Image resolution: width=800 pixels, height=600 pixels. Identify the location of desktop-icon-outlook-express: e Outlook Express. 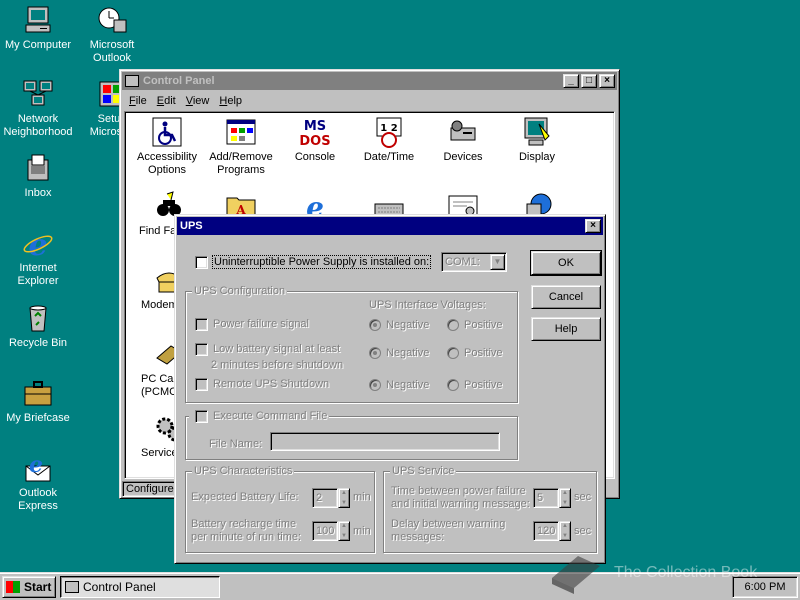
(38, 482).